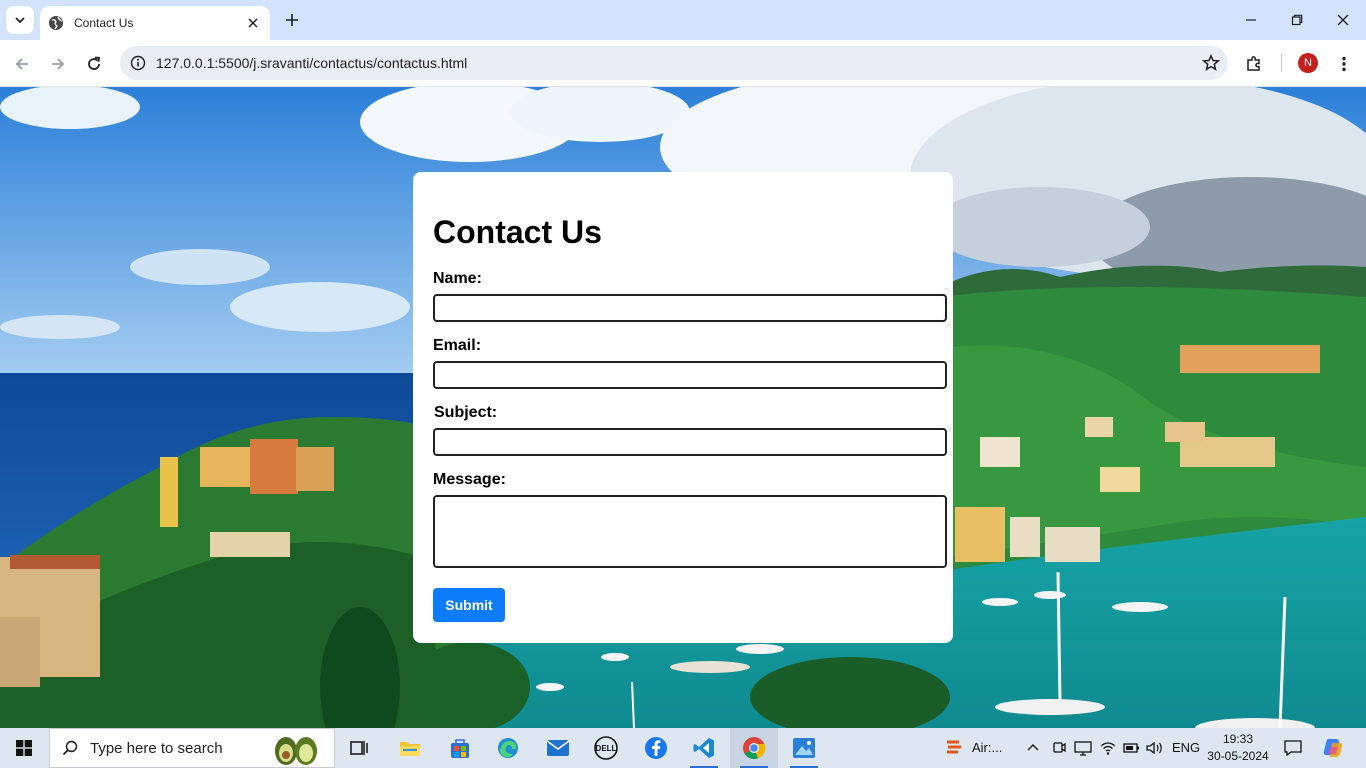  Describe the element at coordinates (1238, 739) in the screenshot. I see `clock-time: 19:33` at that location.